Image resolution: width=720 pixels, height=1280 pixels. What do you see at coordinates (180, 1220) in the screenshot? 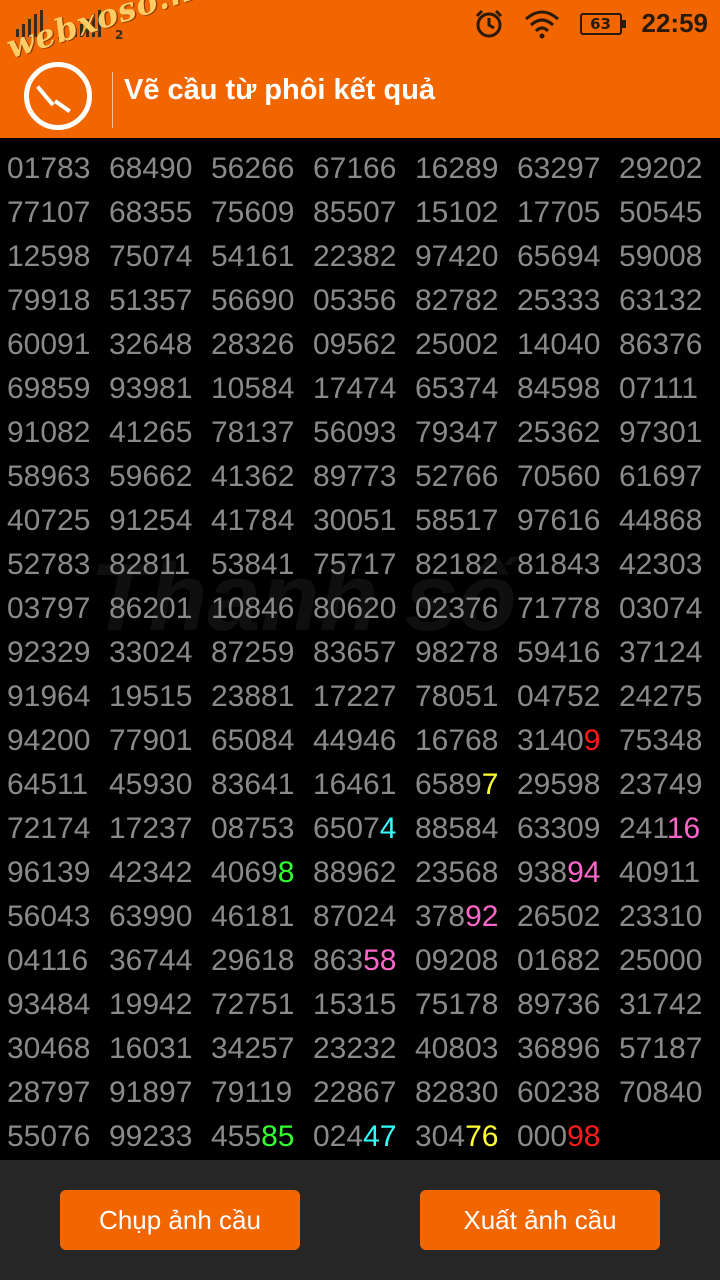
I see `capture-image-button: Chụp ảnh cầu` at bounding box center [180, 1220].